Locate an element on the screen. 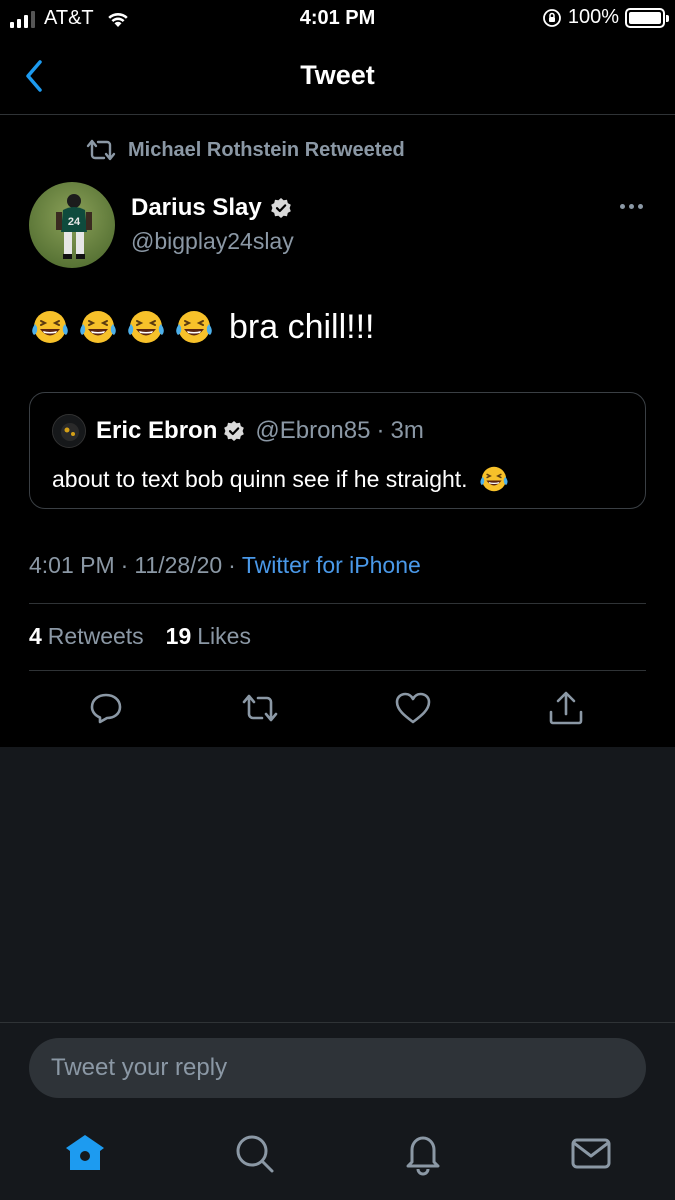 The width and height of the screenshot is (675, 1200). bell-icon is located at coordinates (423, 1153).